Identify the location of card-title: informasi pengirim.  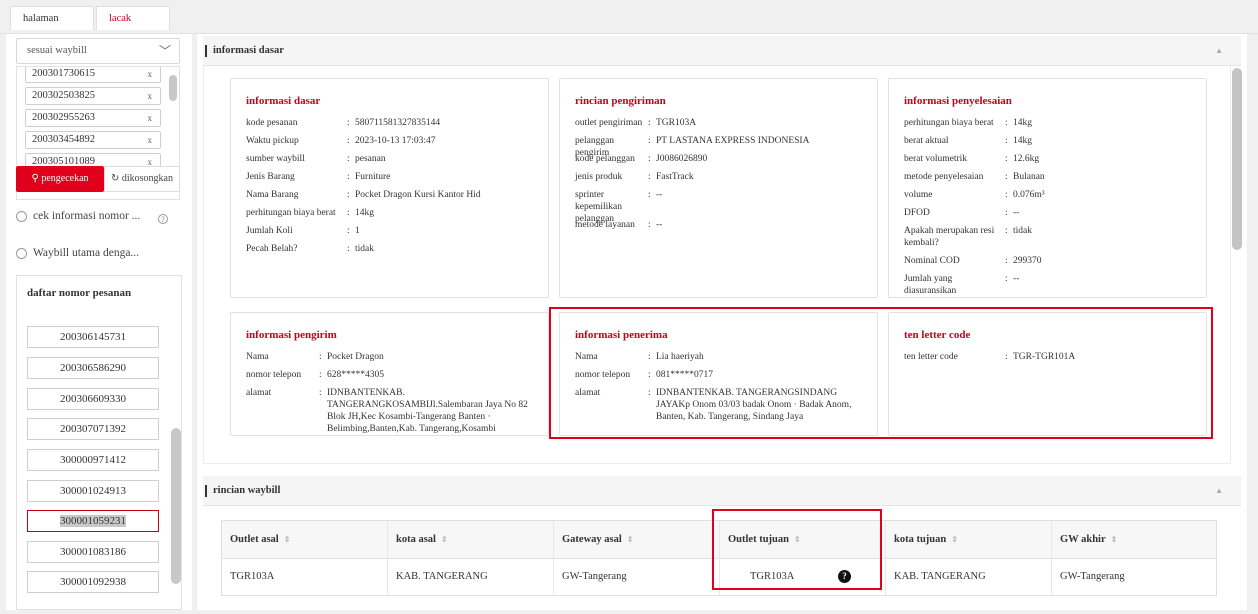
(291, 335).